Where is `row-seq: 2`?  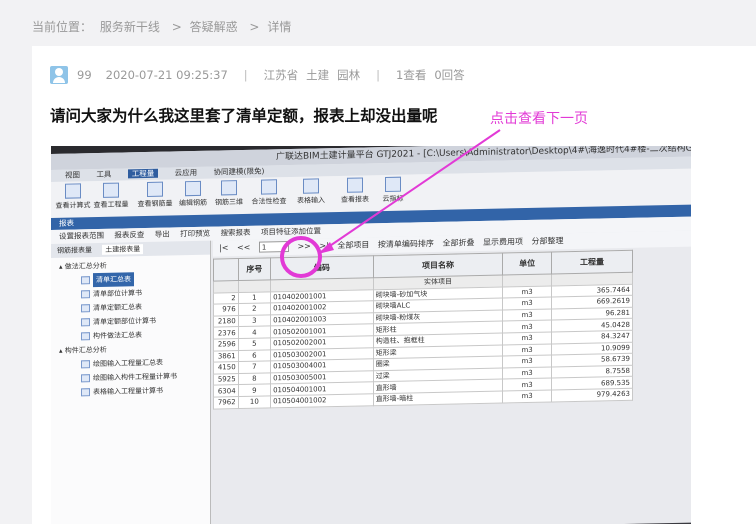
row-seq: 2 is located at coordinates (254, 309).